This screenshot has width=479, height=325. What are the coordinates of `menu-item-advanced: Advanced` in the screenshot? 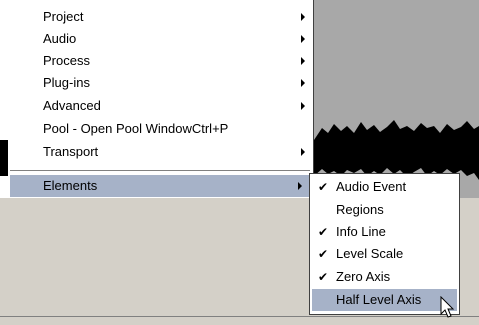 It's located at (160, 106).